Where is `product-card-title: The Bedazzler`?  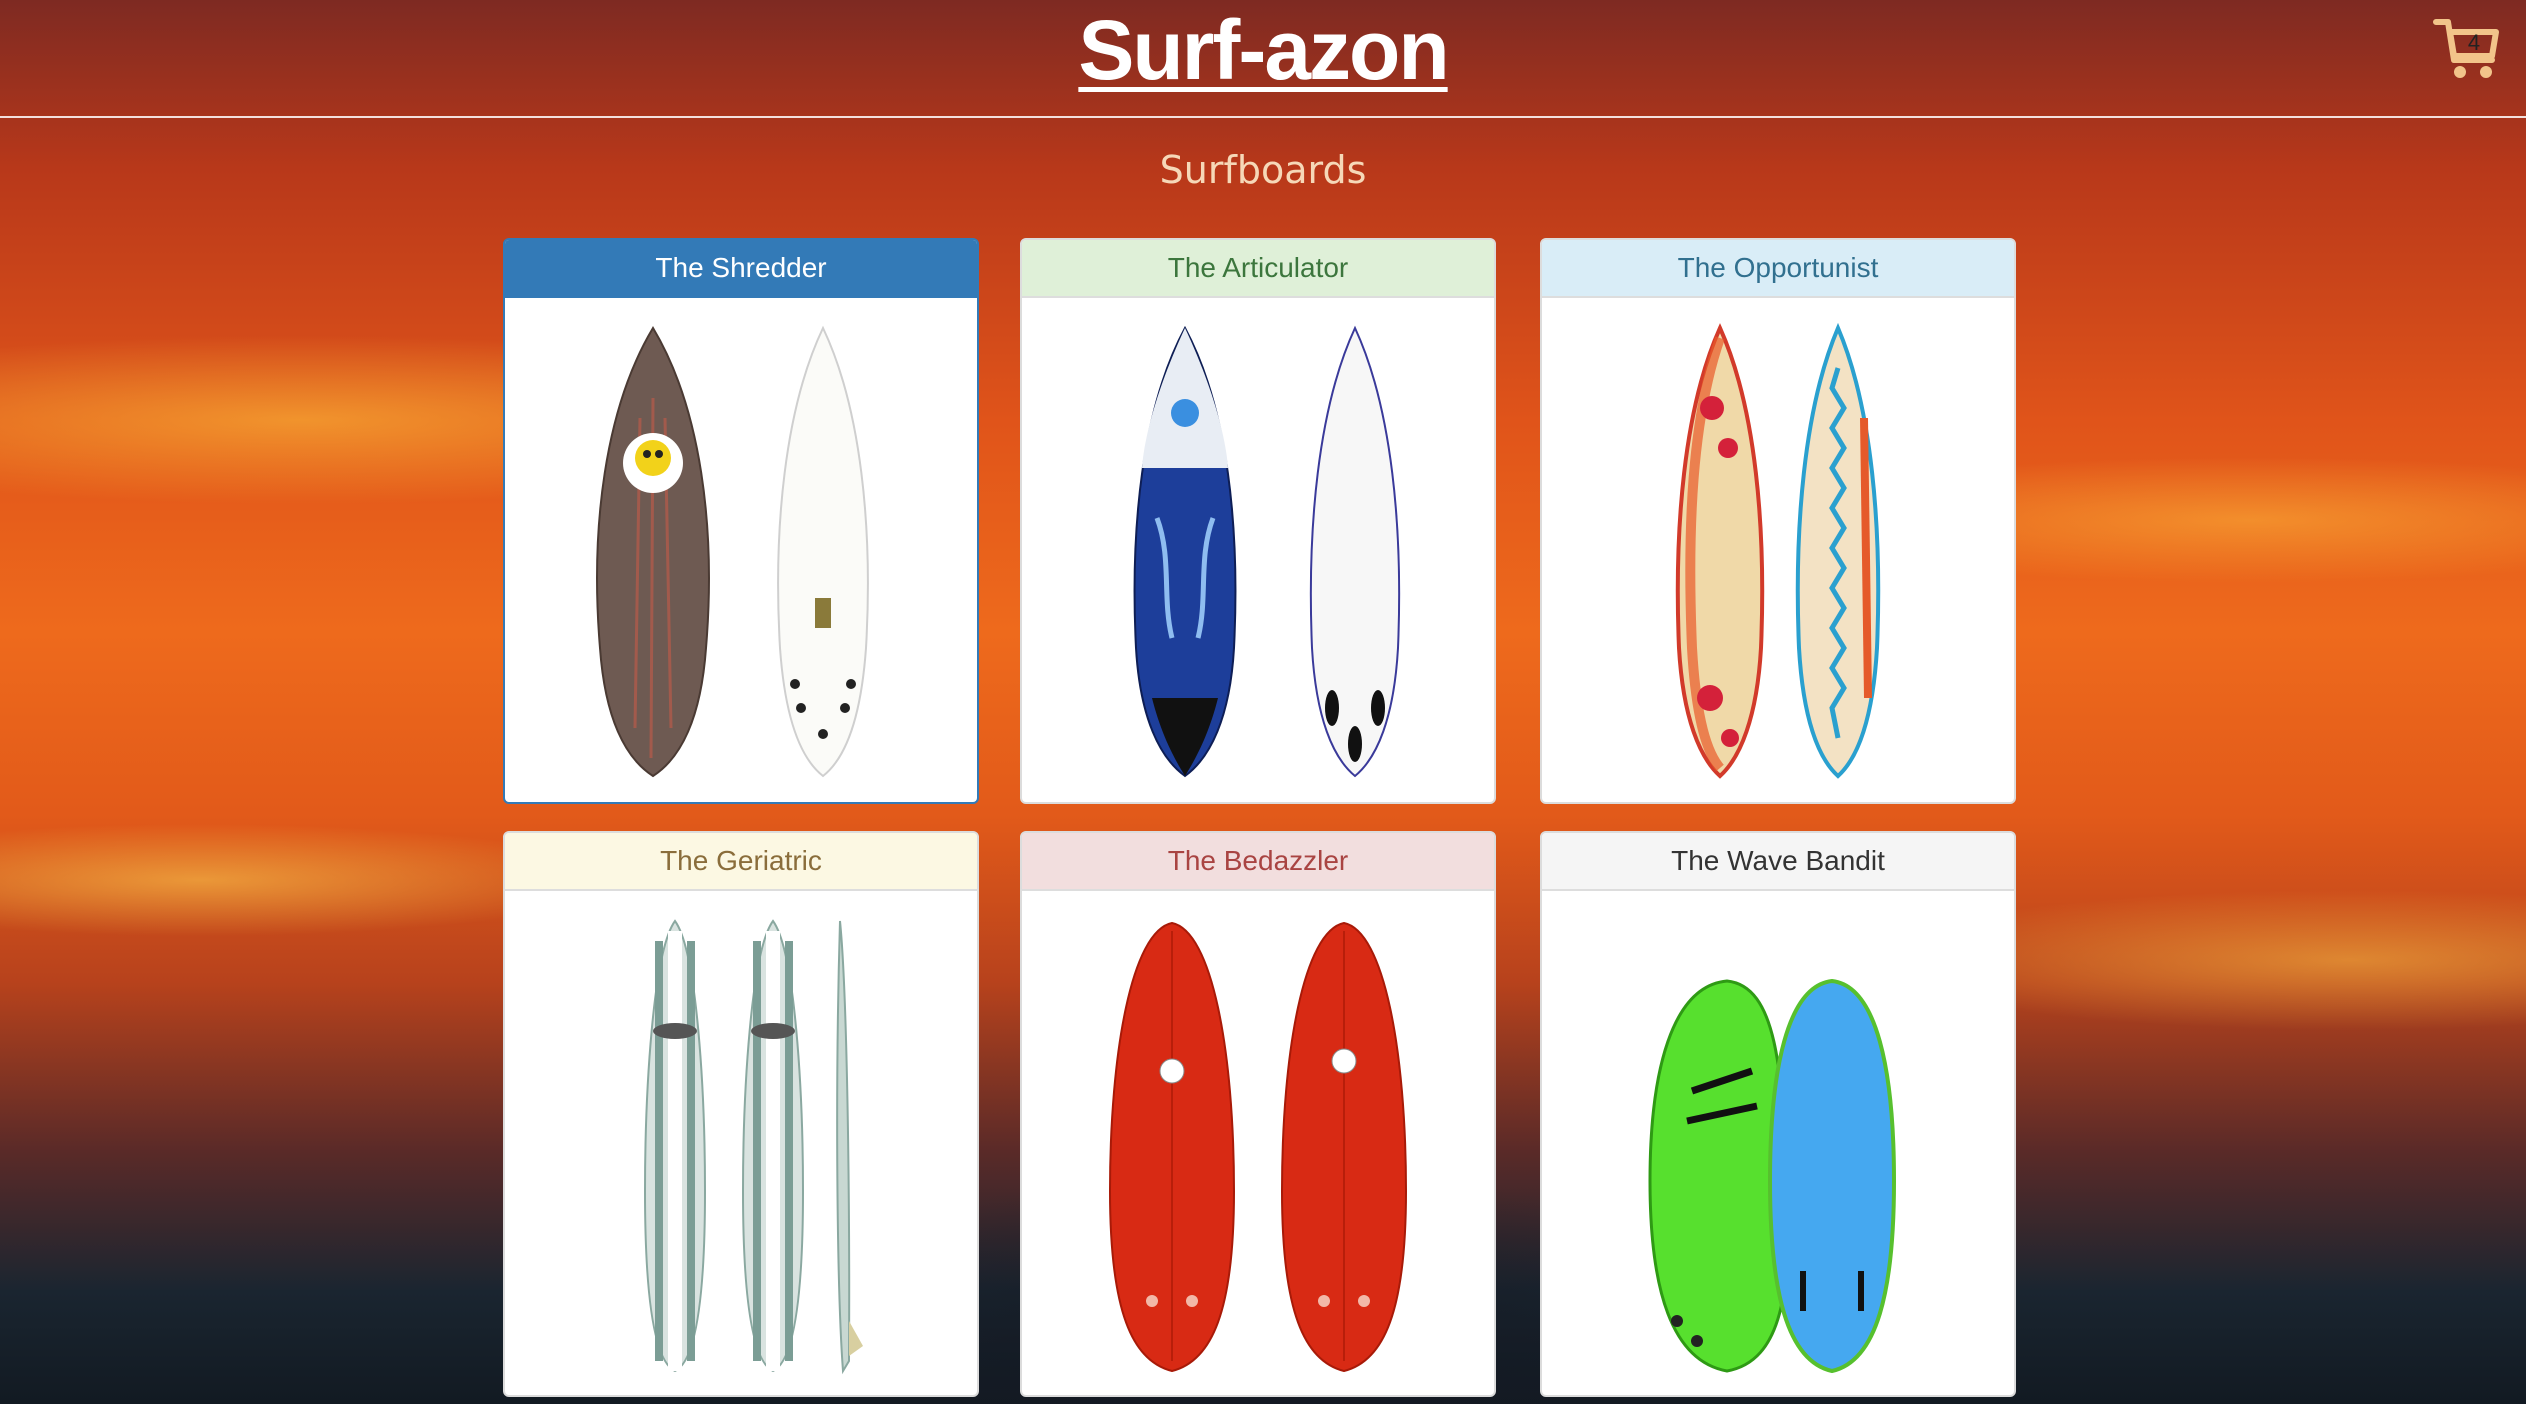
product-card-title: The Bedazzler is located at coordinates (1258, 862).